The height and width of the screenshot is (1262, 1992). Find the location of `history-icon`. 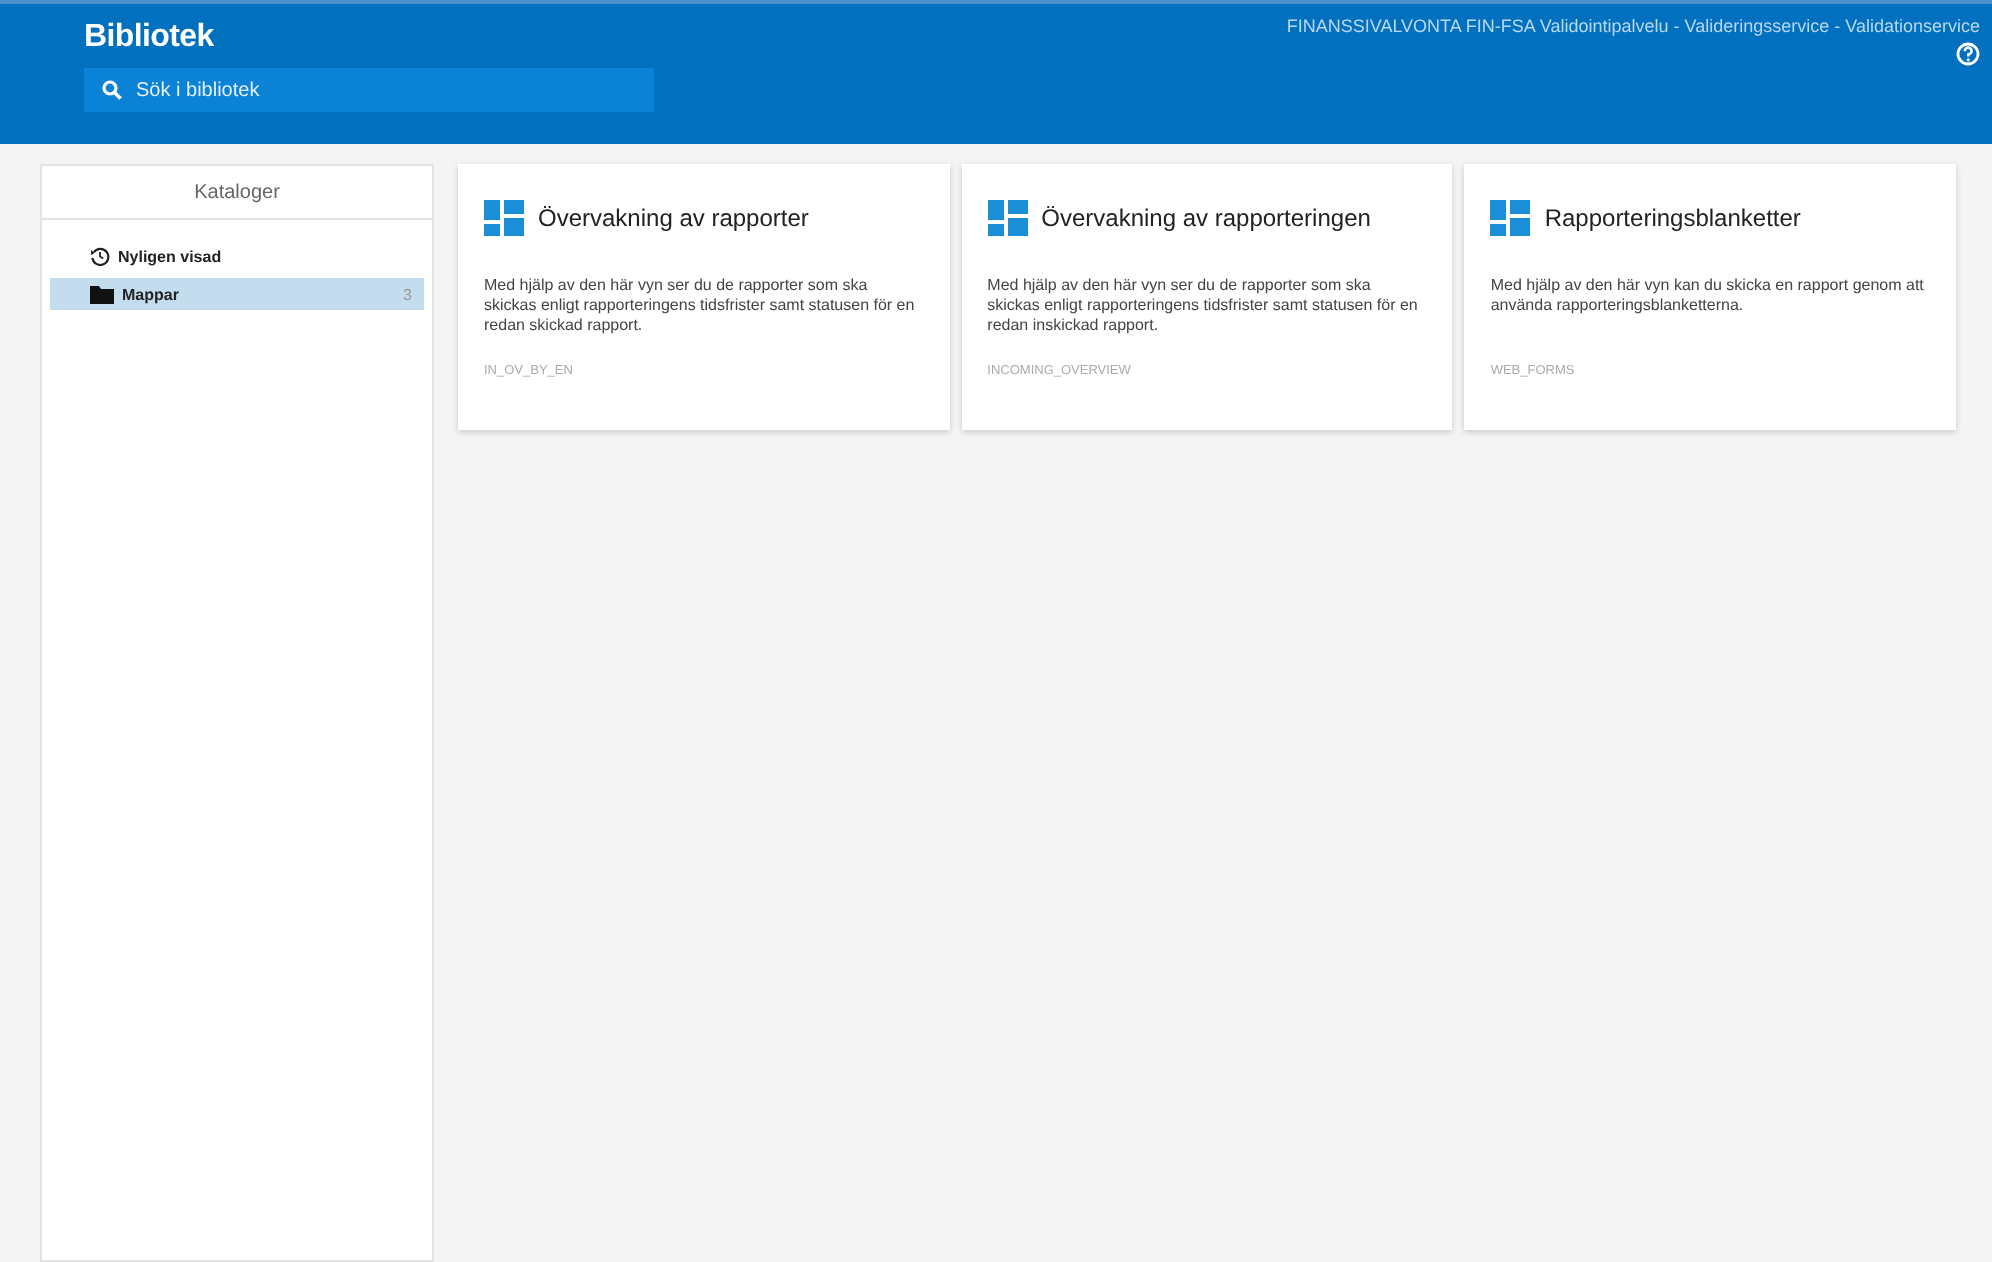

history-icon is located at coordinates (100, 256).